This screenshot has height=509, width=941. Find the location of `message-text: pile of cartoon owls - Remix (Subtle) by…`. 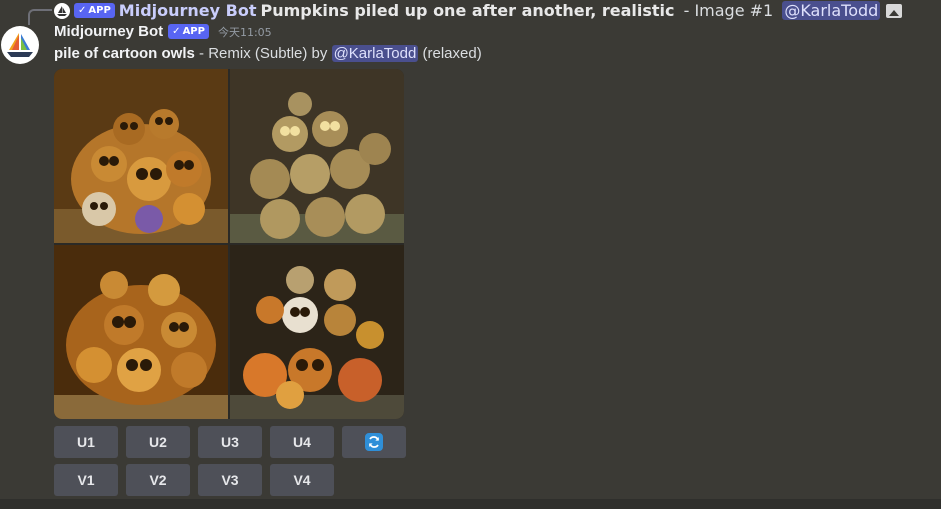

message-text: pile of cartoon owls - Remix (Subtle) by… is located at coordinates (268, 53).